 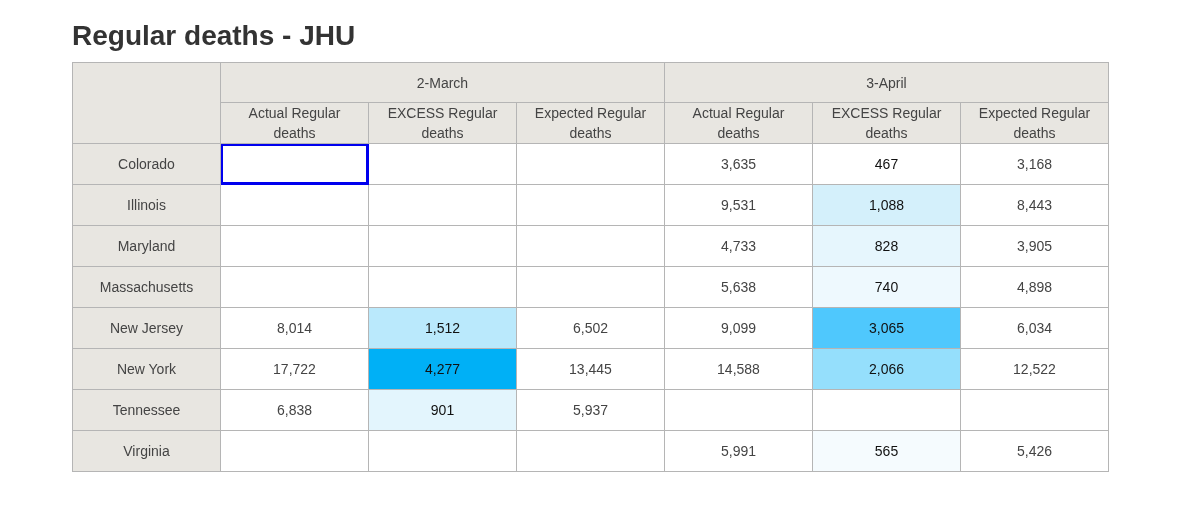 I want to click on row-header: New York, so click(x=146, y=369).